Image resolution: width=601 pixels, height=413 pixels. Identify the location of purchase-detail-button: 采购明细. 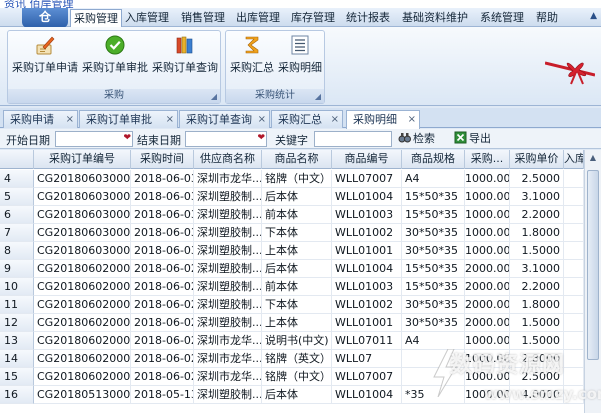
(300, 55).